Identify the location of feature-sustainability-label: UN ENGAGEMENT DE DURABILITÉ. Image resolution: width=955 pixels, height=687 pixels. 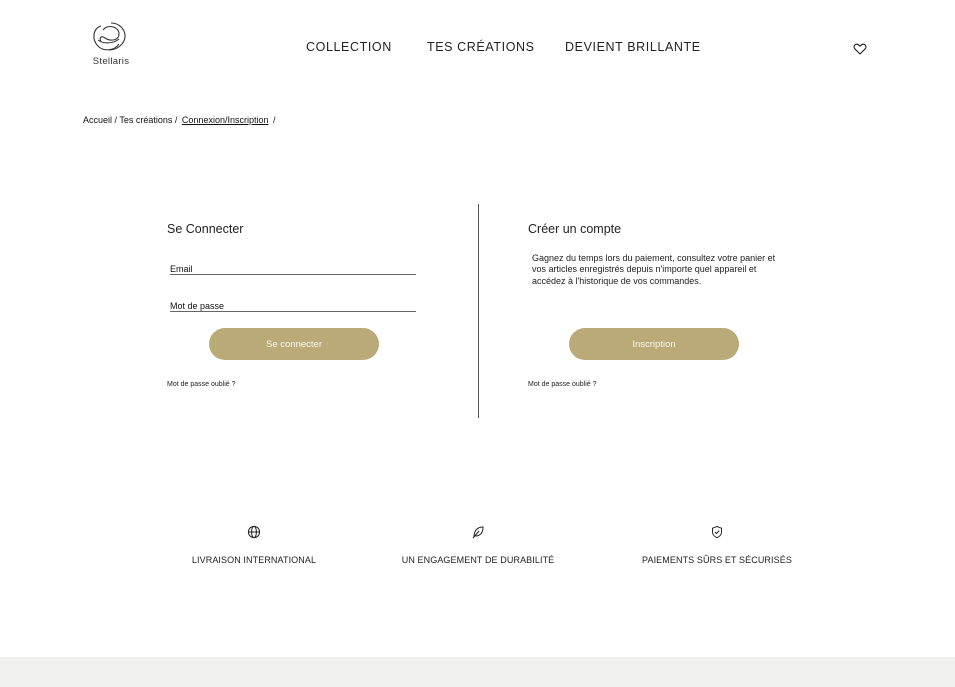
(478, 560).